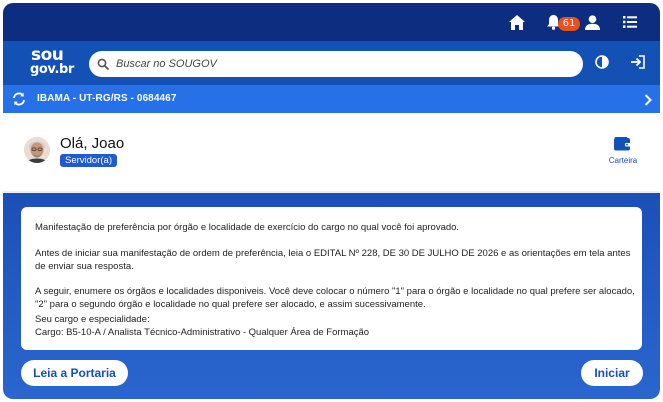  I want to click on contrast-icon, so click(602, 64).